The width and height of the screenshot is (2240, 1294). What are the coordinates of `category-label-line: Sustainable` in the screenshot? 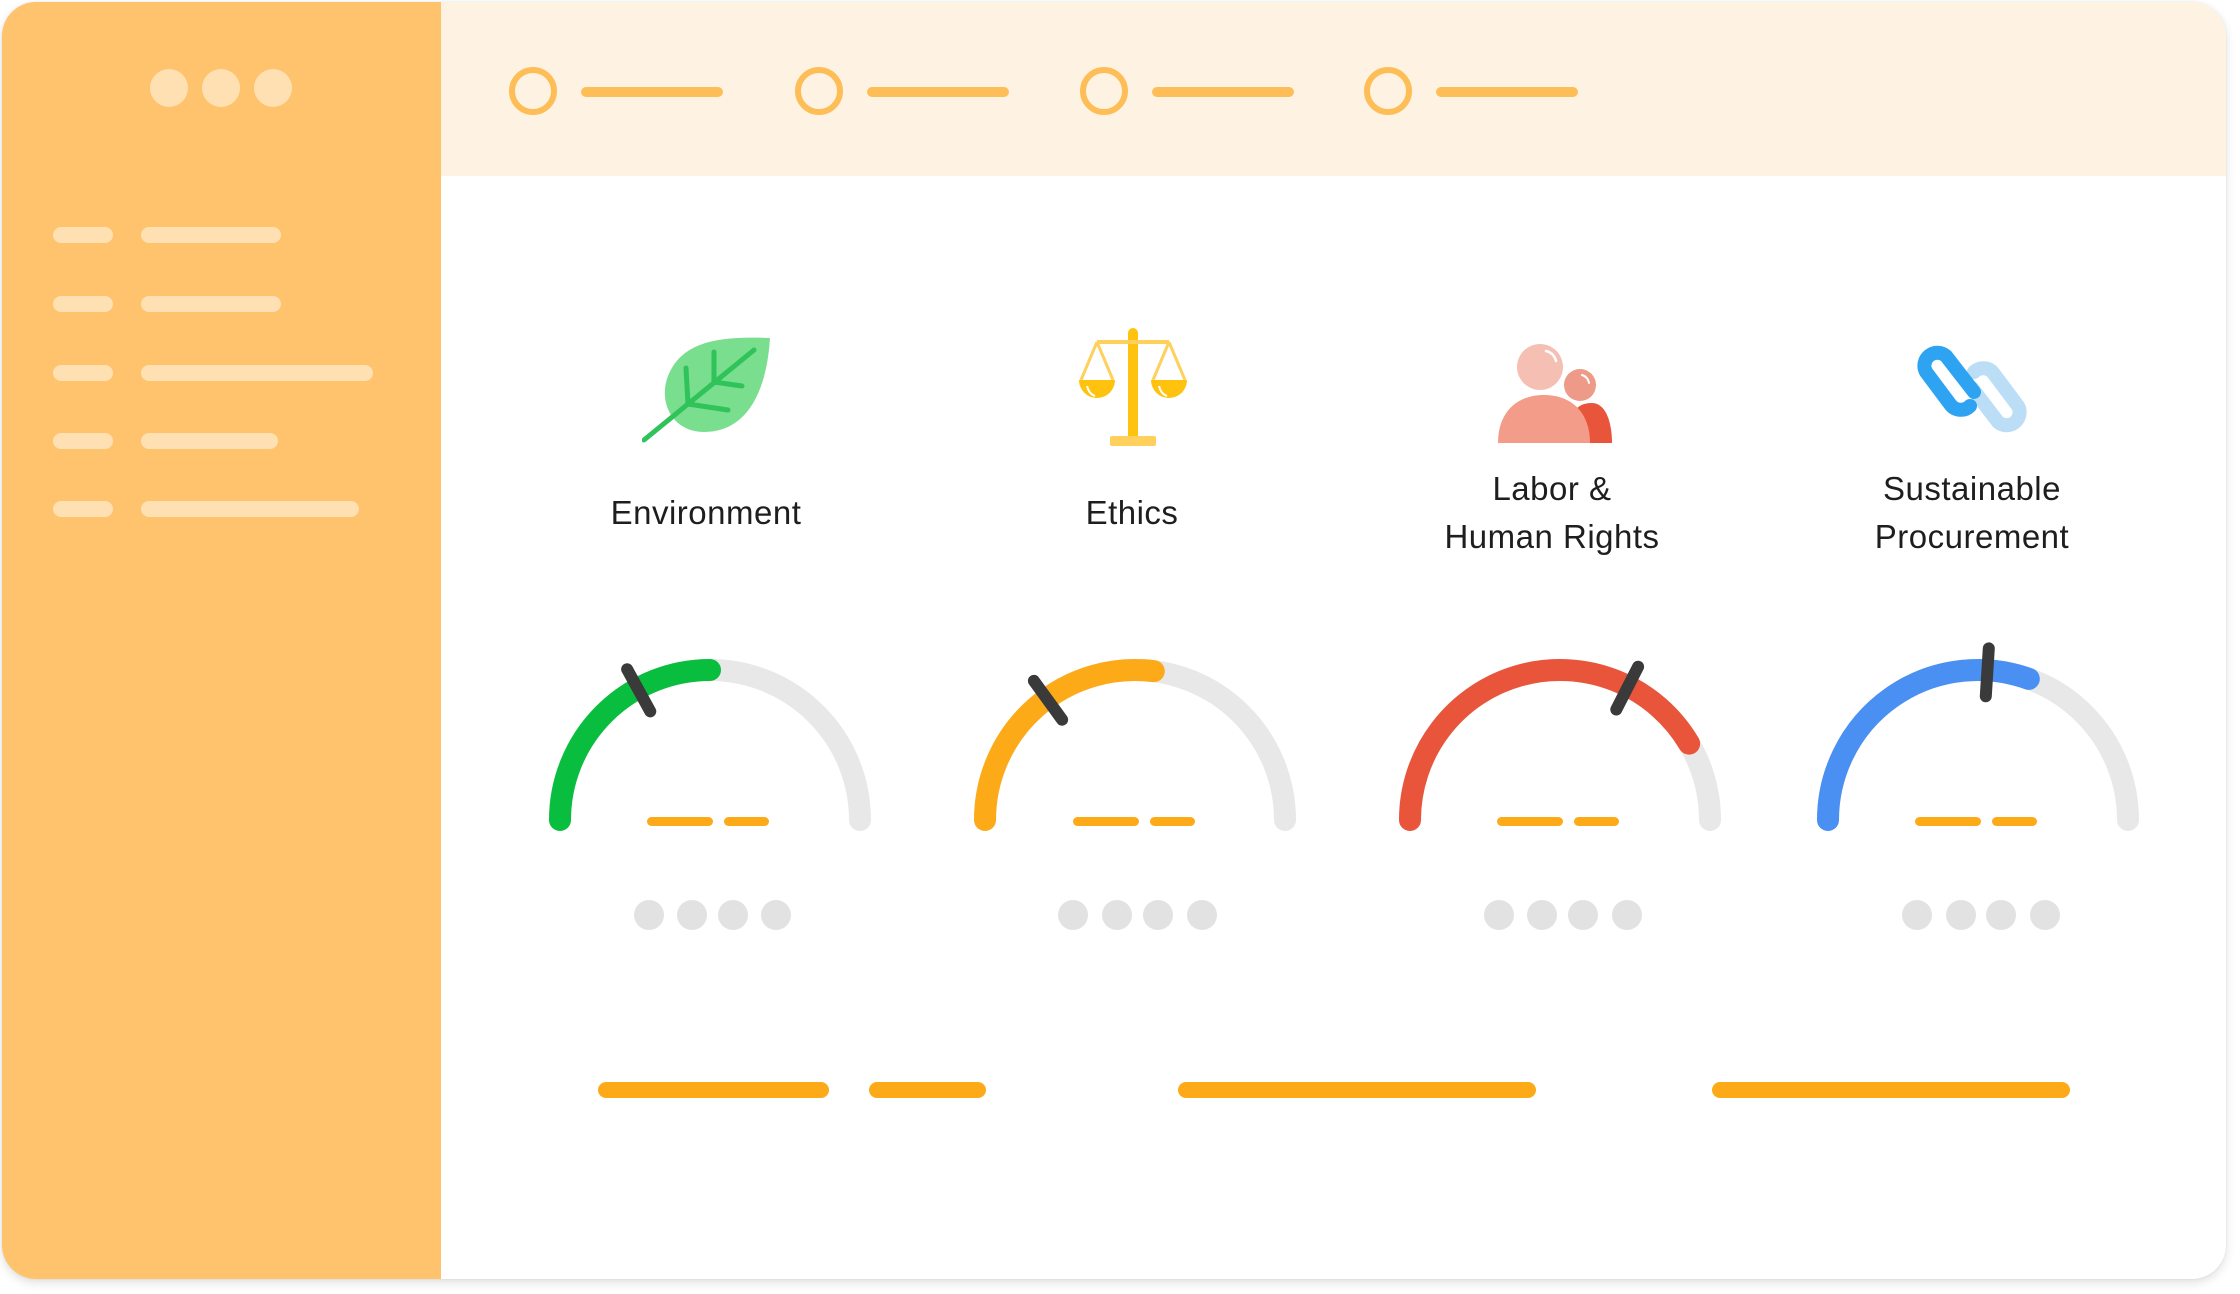 It's located at (1972, 488).